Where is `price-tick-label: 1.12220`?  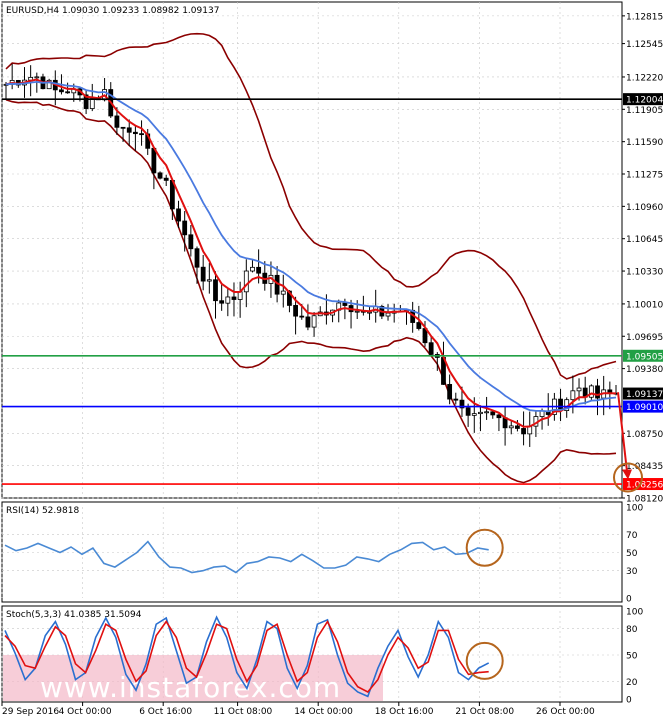
price-tick-label: 1.12220 is located at coordinates (644, 78).